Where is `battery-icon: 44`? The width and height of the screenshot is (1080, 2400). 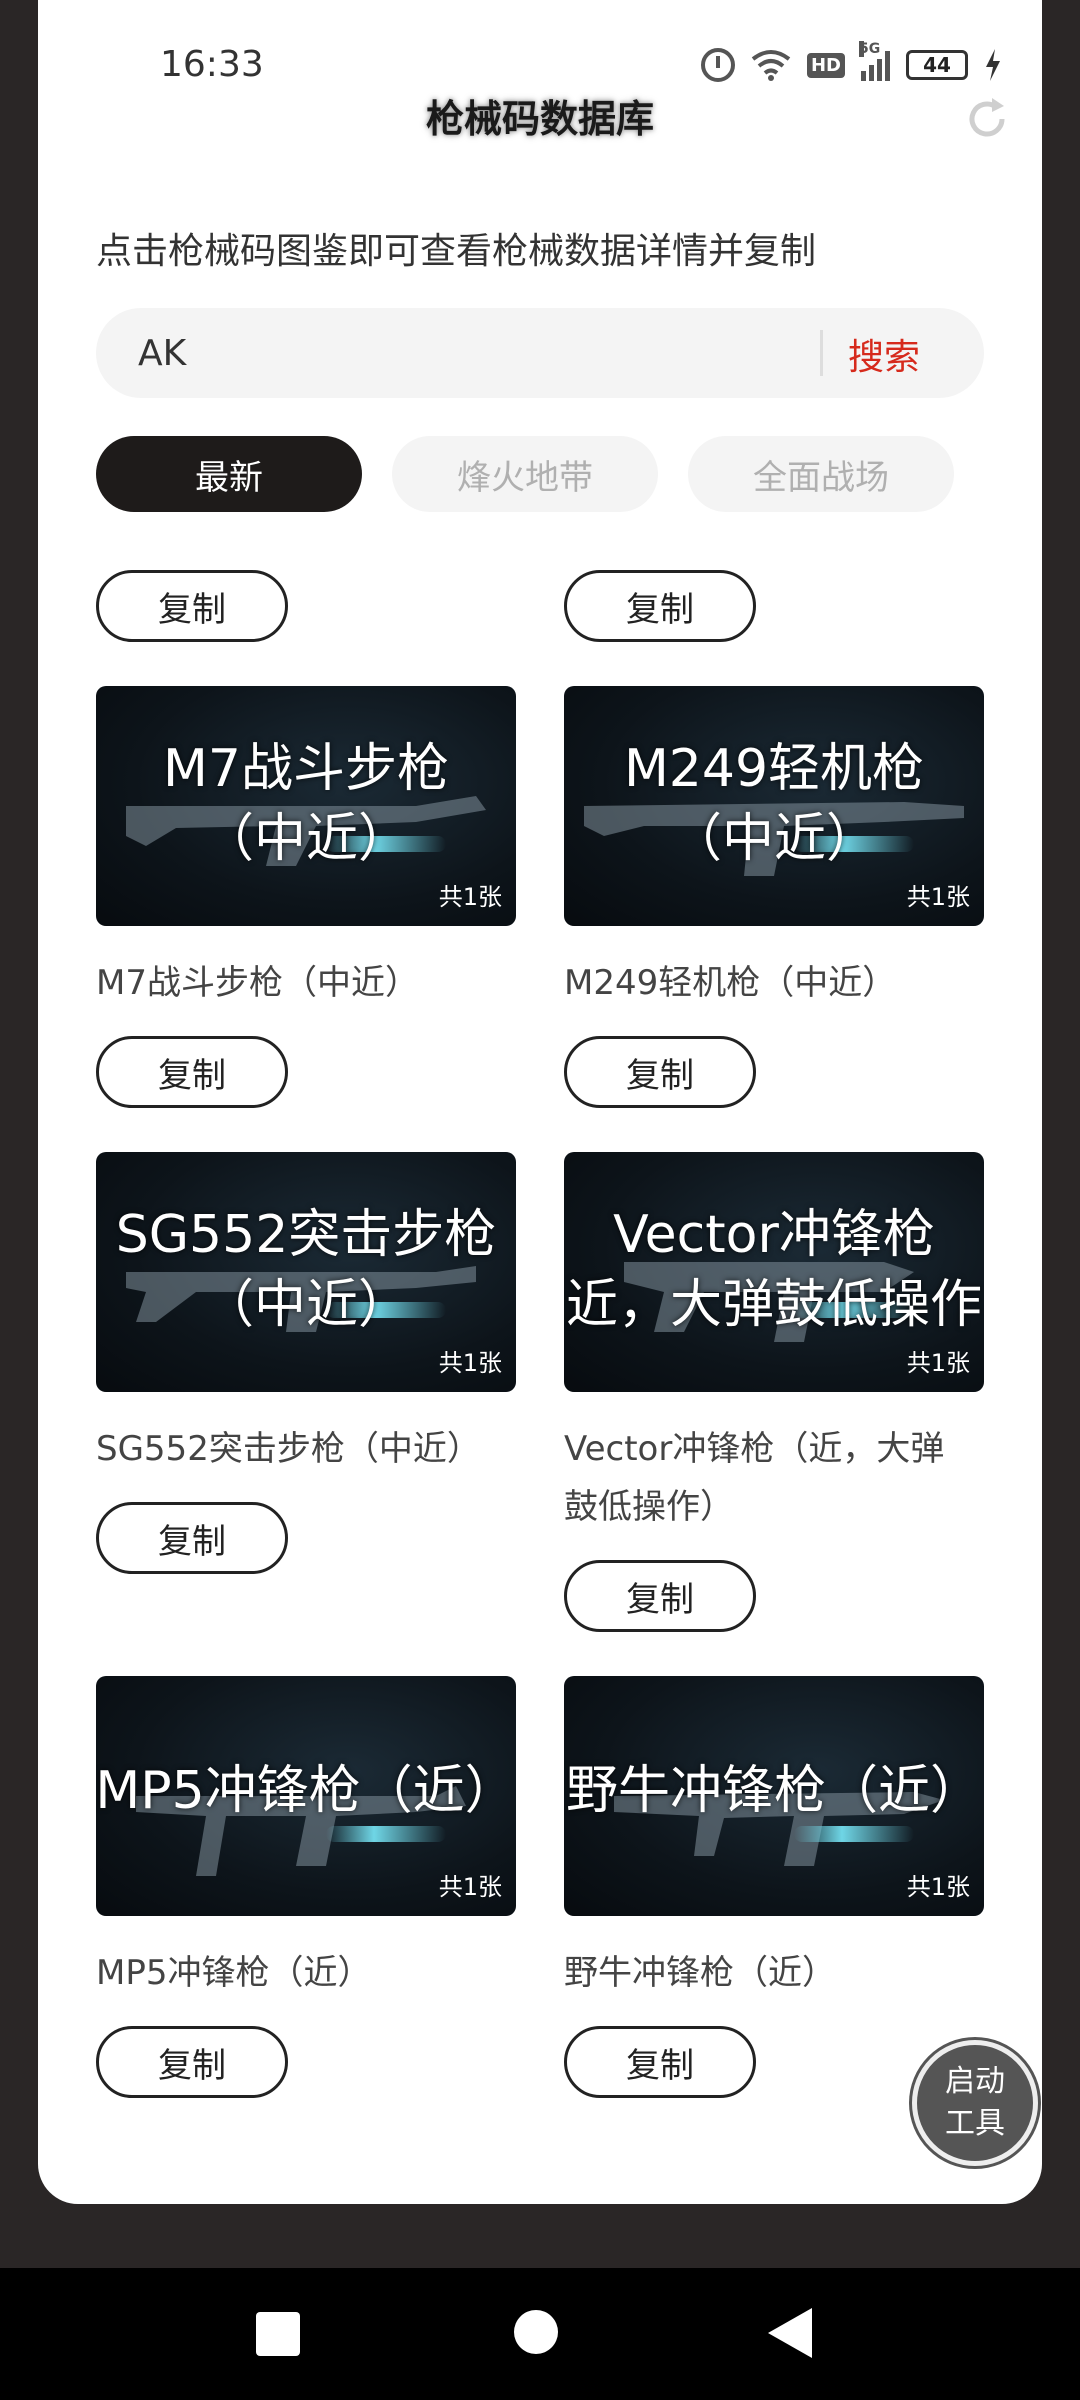 battery-icon: 44 is located at coordinates (937, 65).